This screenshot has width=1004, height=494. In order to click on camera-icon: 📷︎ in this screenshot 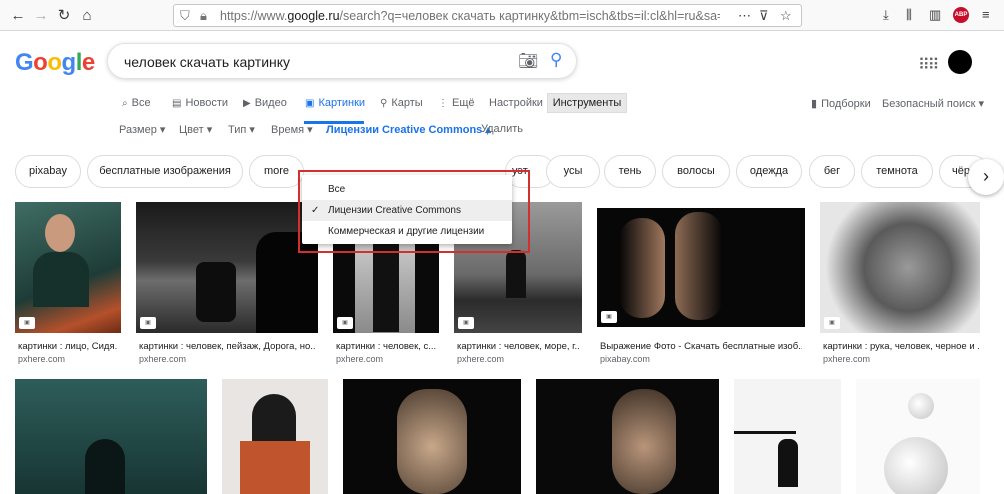, I will do `click(528, 61)`.